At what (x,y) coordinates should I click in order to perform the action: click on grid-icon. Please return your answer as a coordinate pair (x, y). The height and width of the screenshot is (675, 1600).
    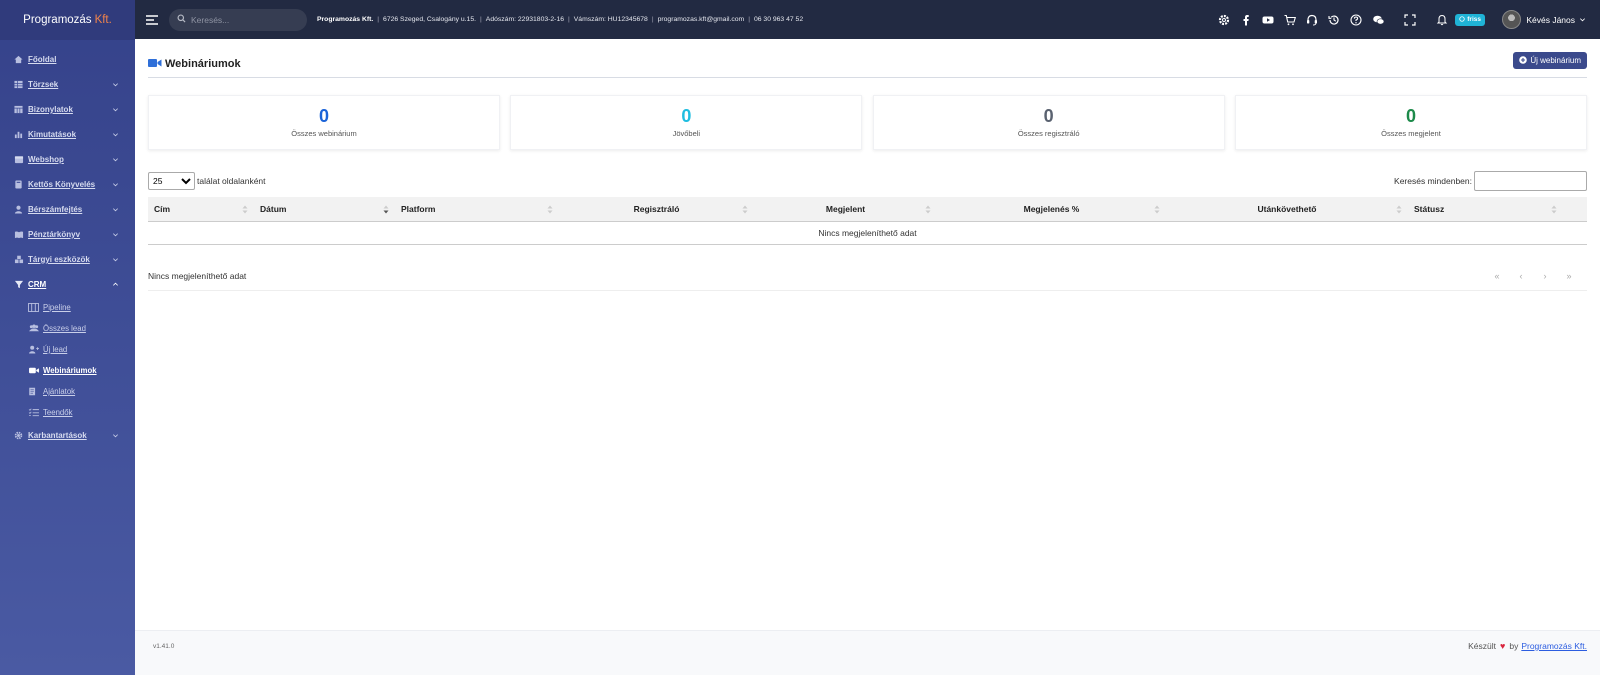
    Looking at the image, I should click on (18, 109).